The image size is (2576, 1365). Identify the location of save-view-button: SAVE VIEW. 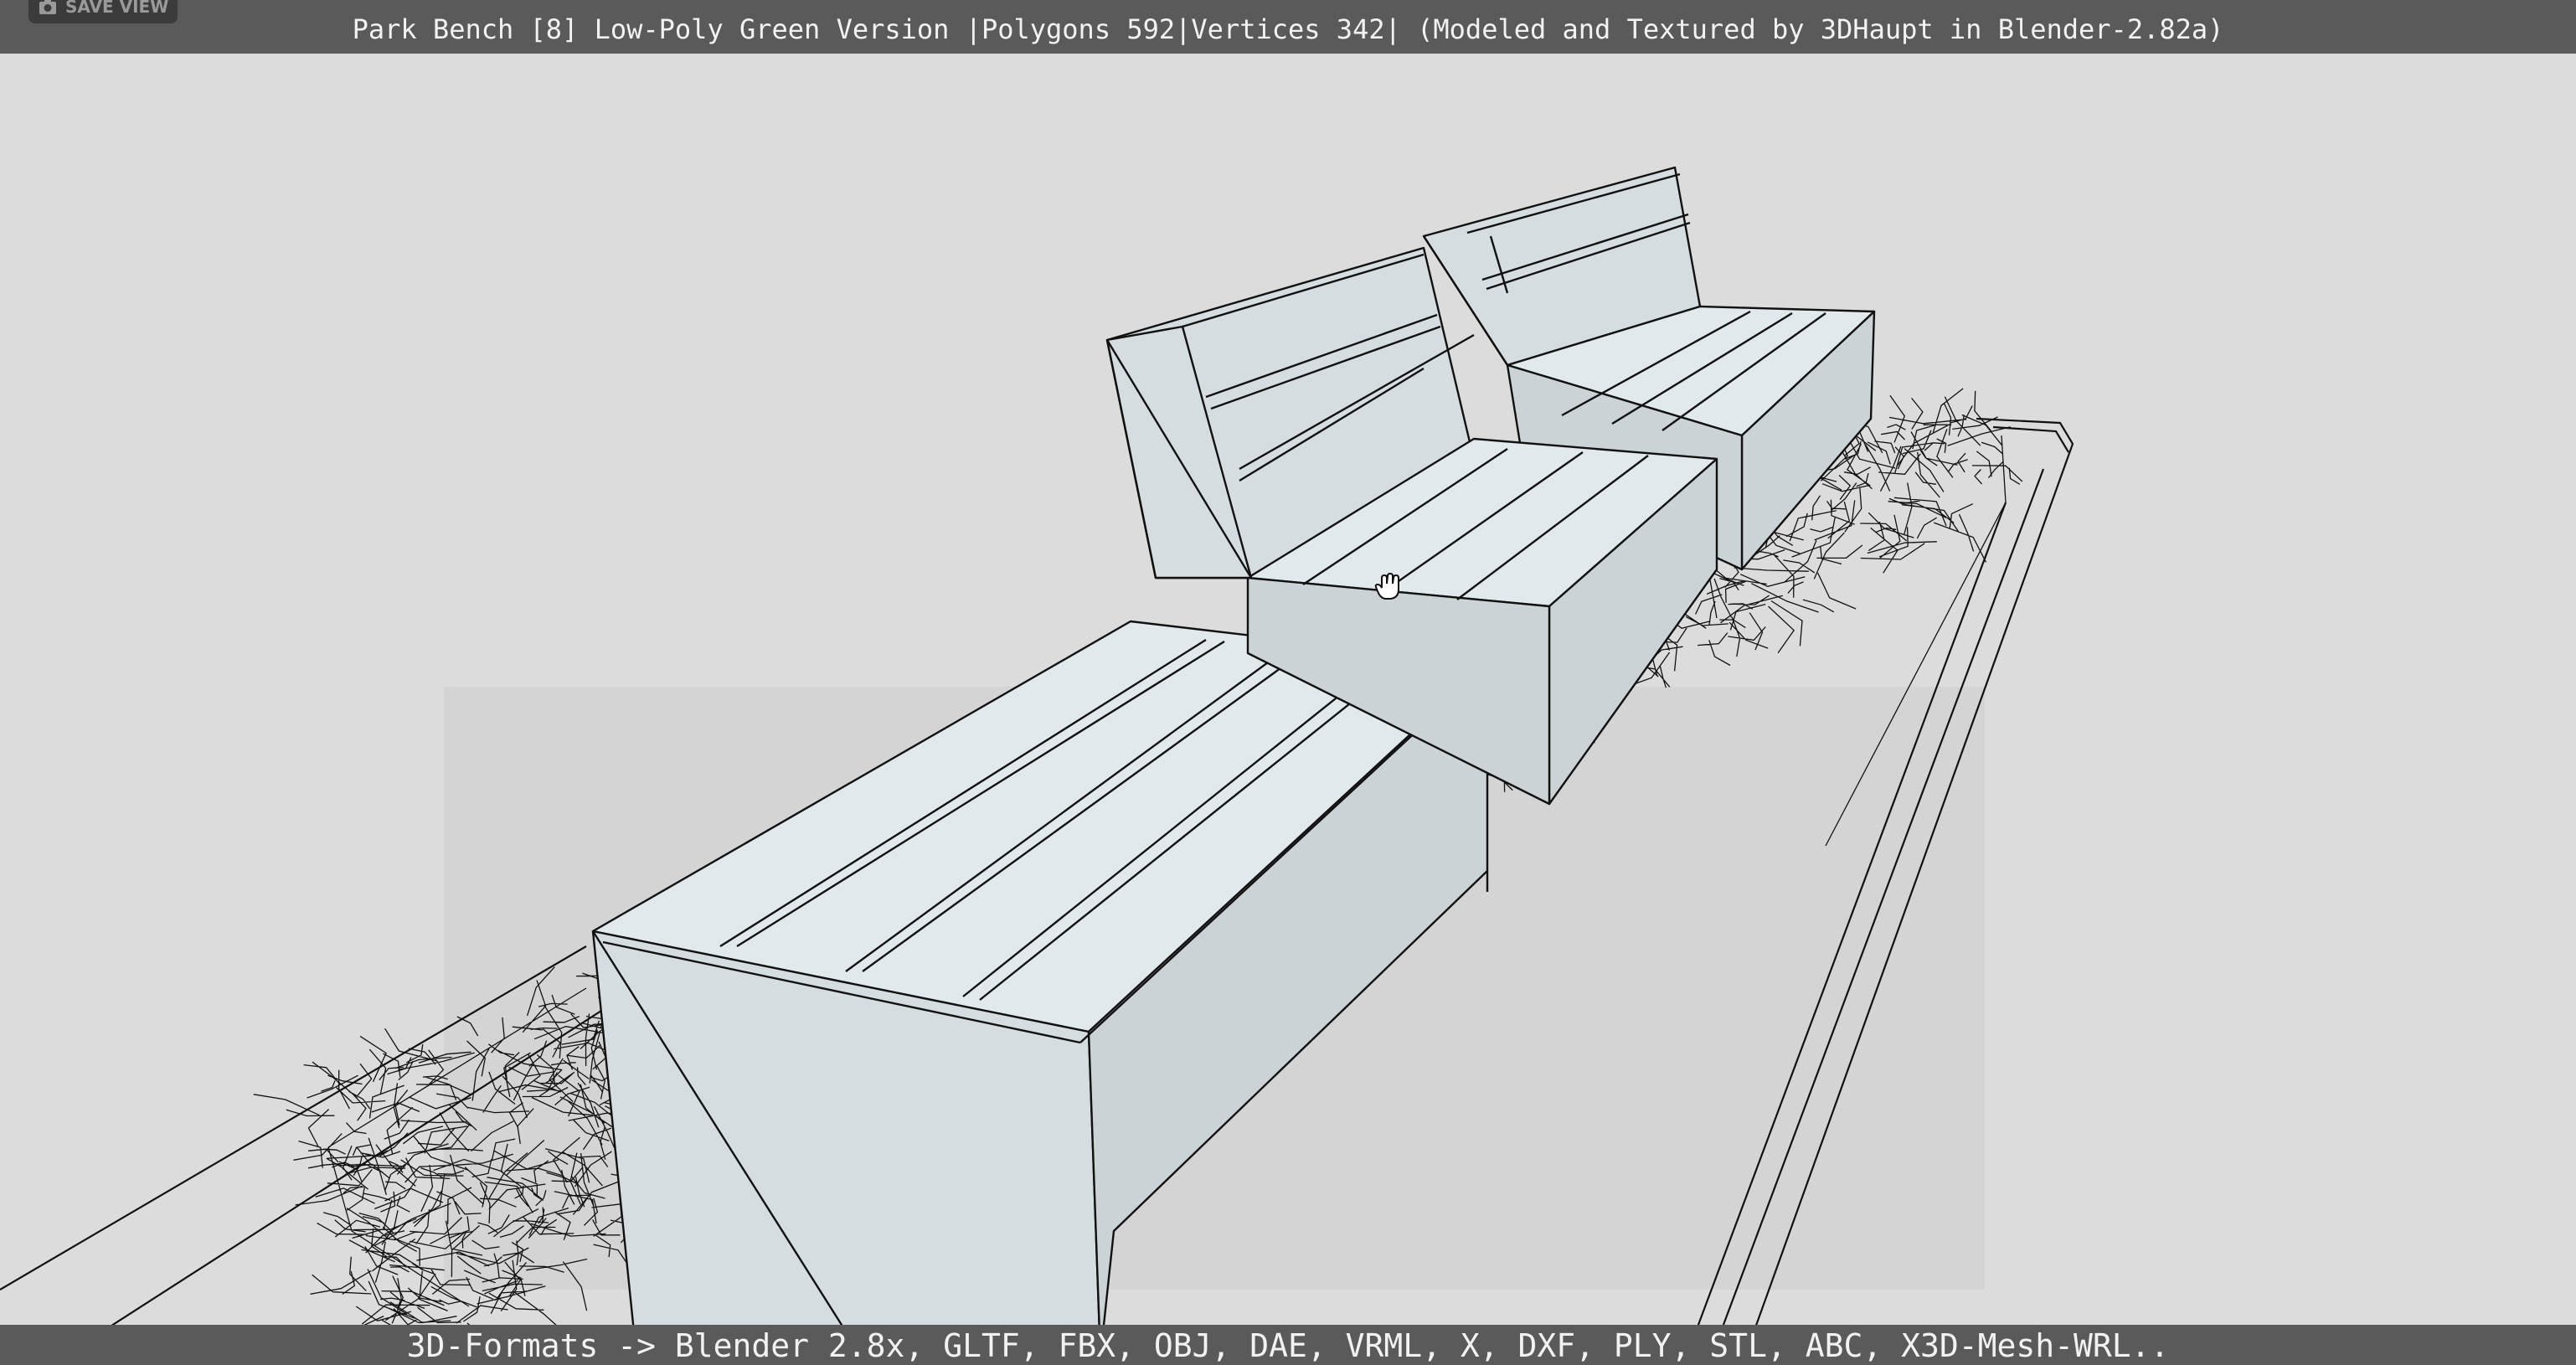
(103, 11).